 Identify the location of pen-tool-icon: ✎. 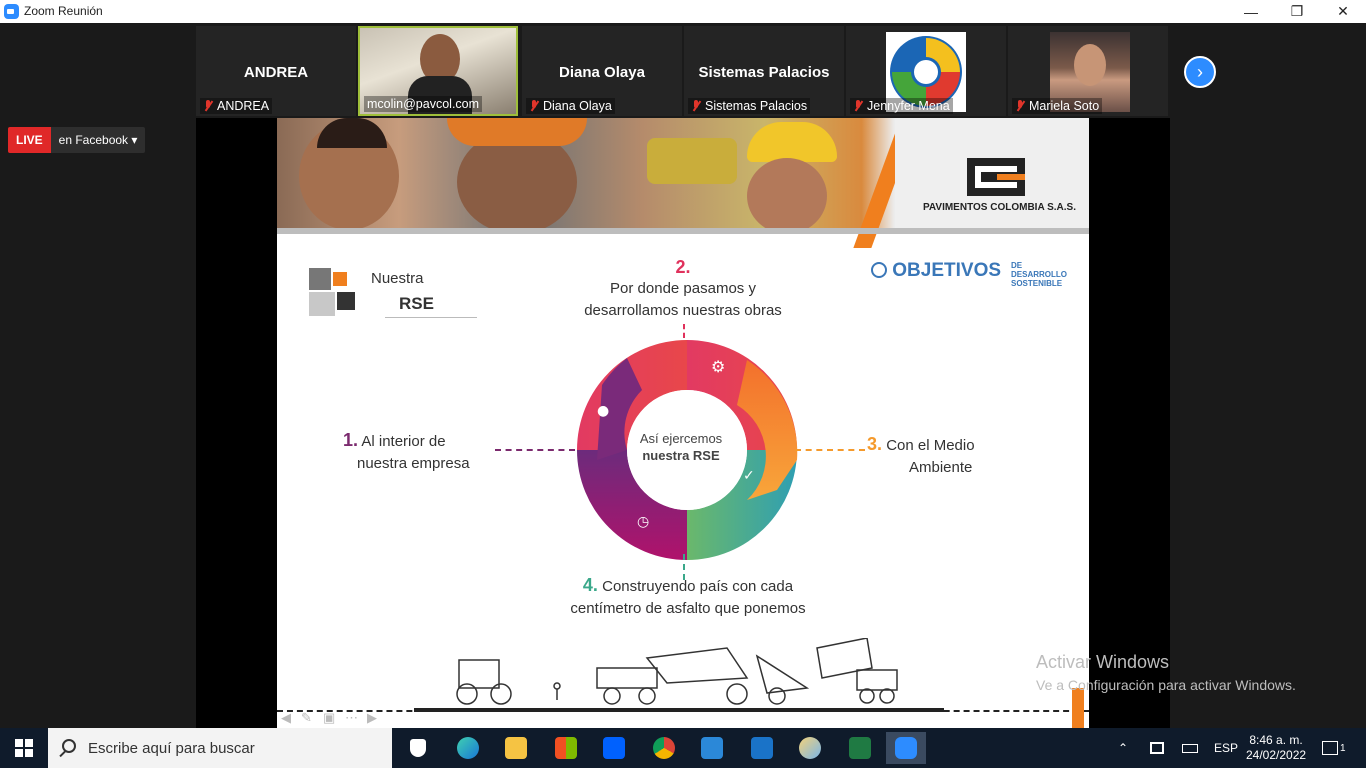
(306, 718).